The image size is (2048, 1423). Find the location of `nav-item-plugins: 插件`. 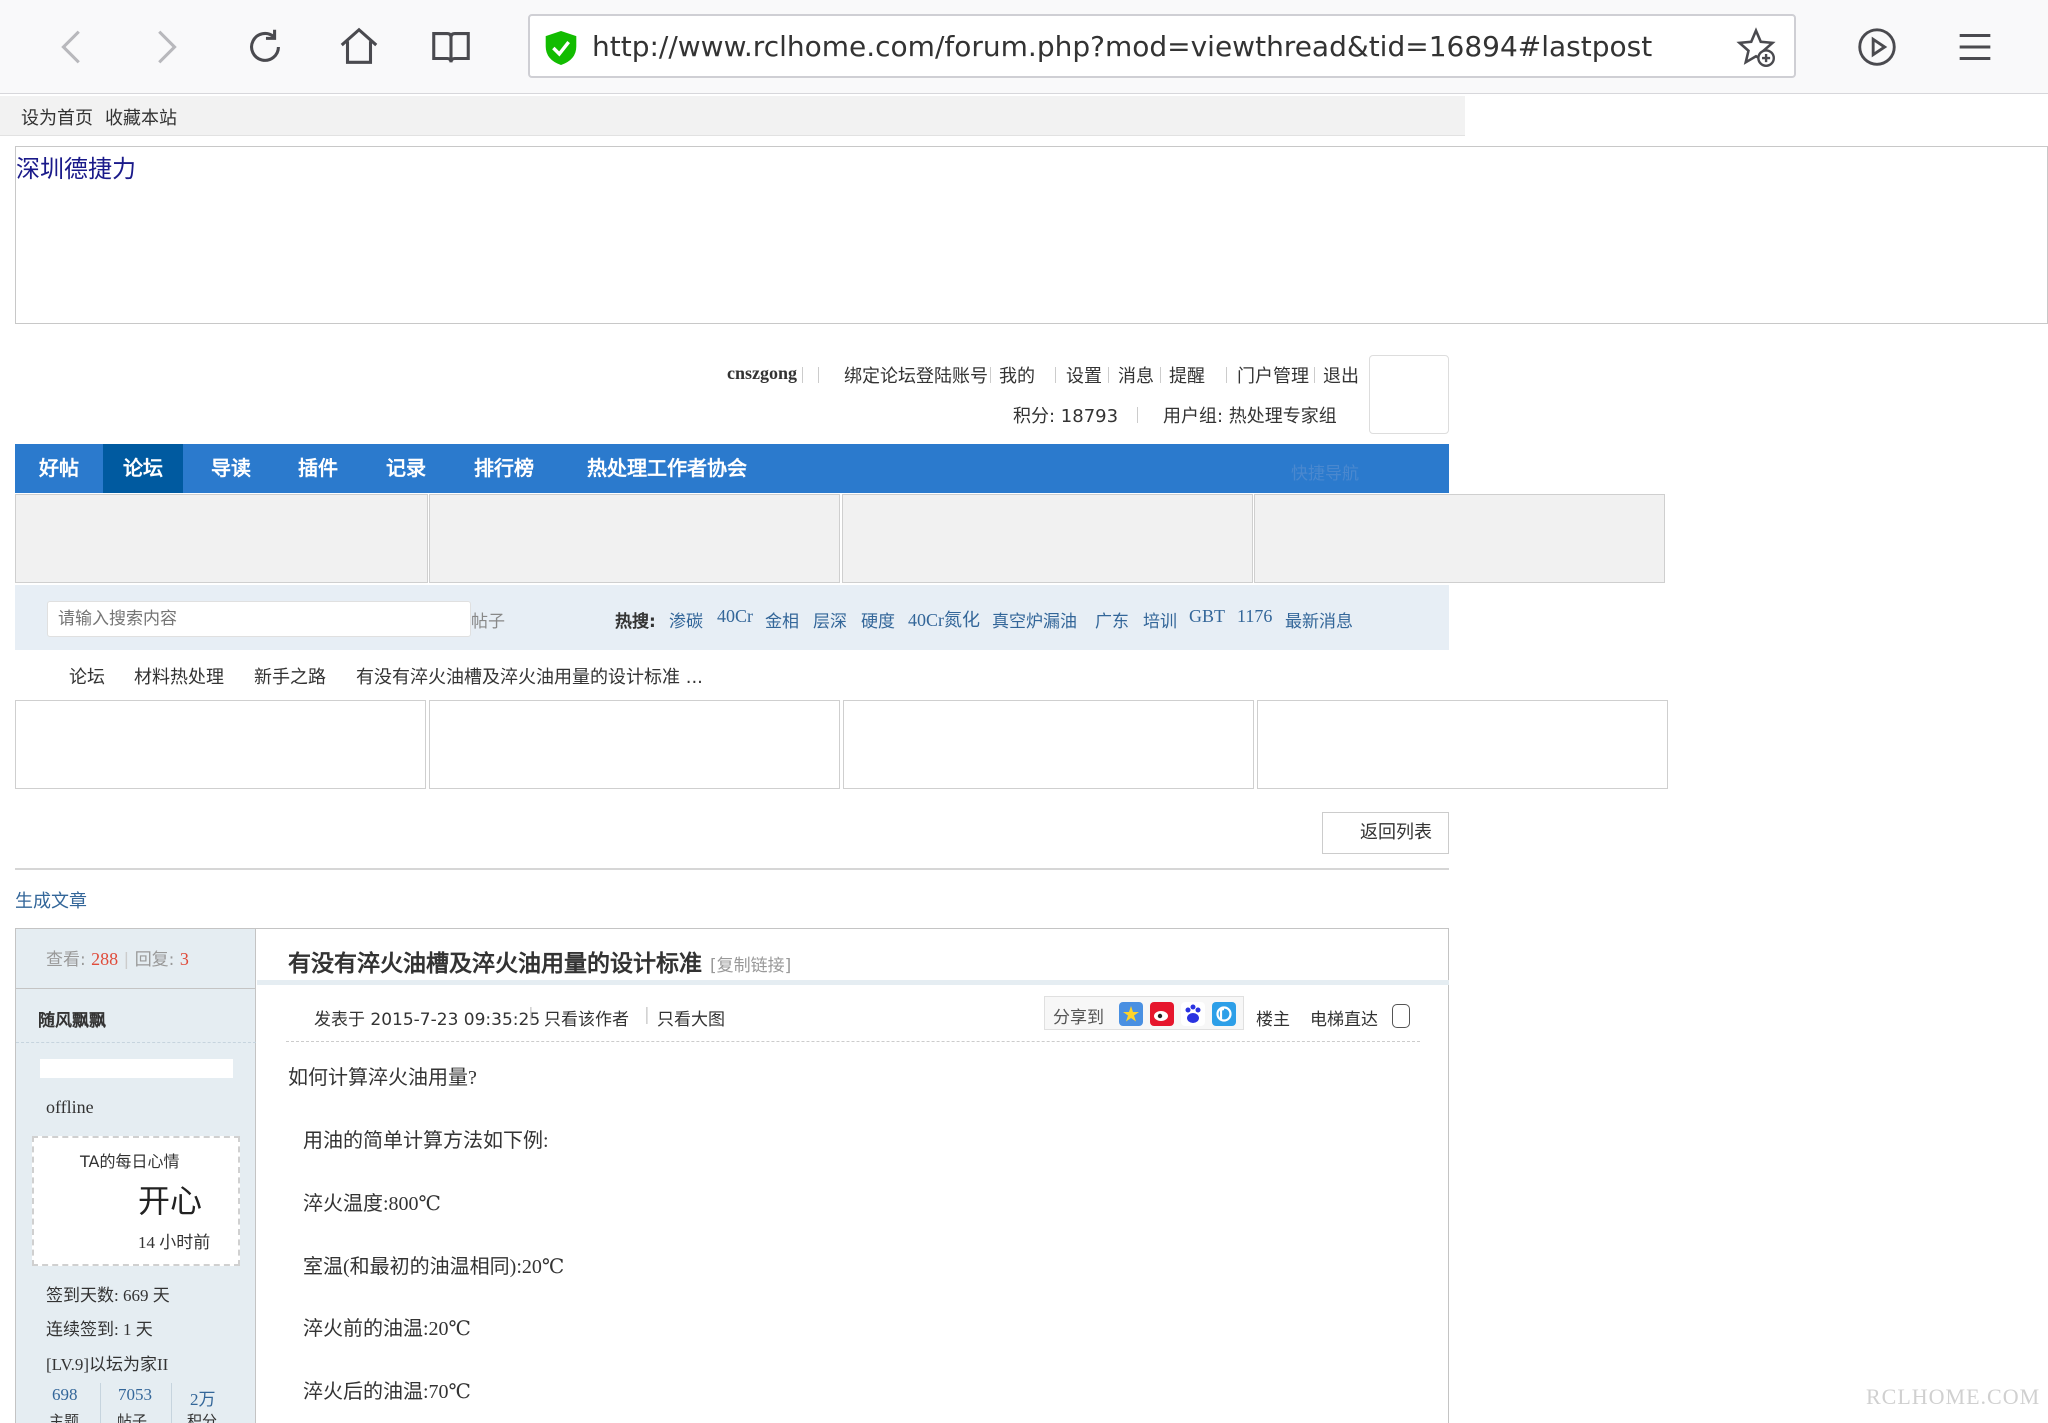

nav-item-plugins: 插件 is located at coordinates (318, 468).